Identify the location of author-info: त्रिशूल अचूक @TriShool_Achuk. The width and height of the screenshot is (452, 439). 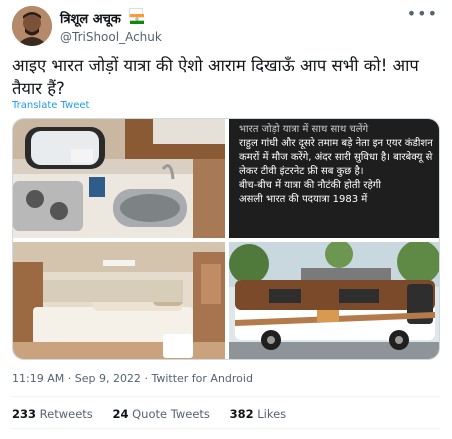
(111, 26).